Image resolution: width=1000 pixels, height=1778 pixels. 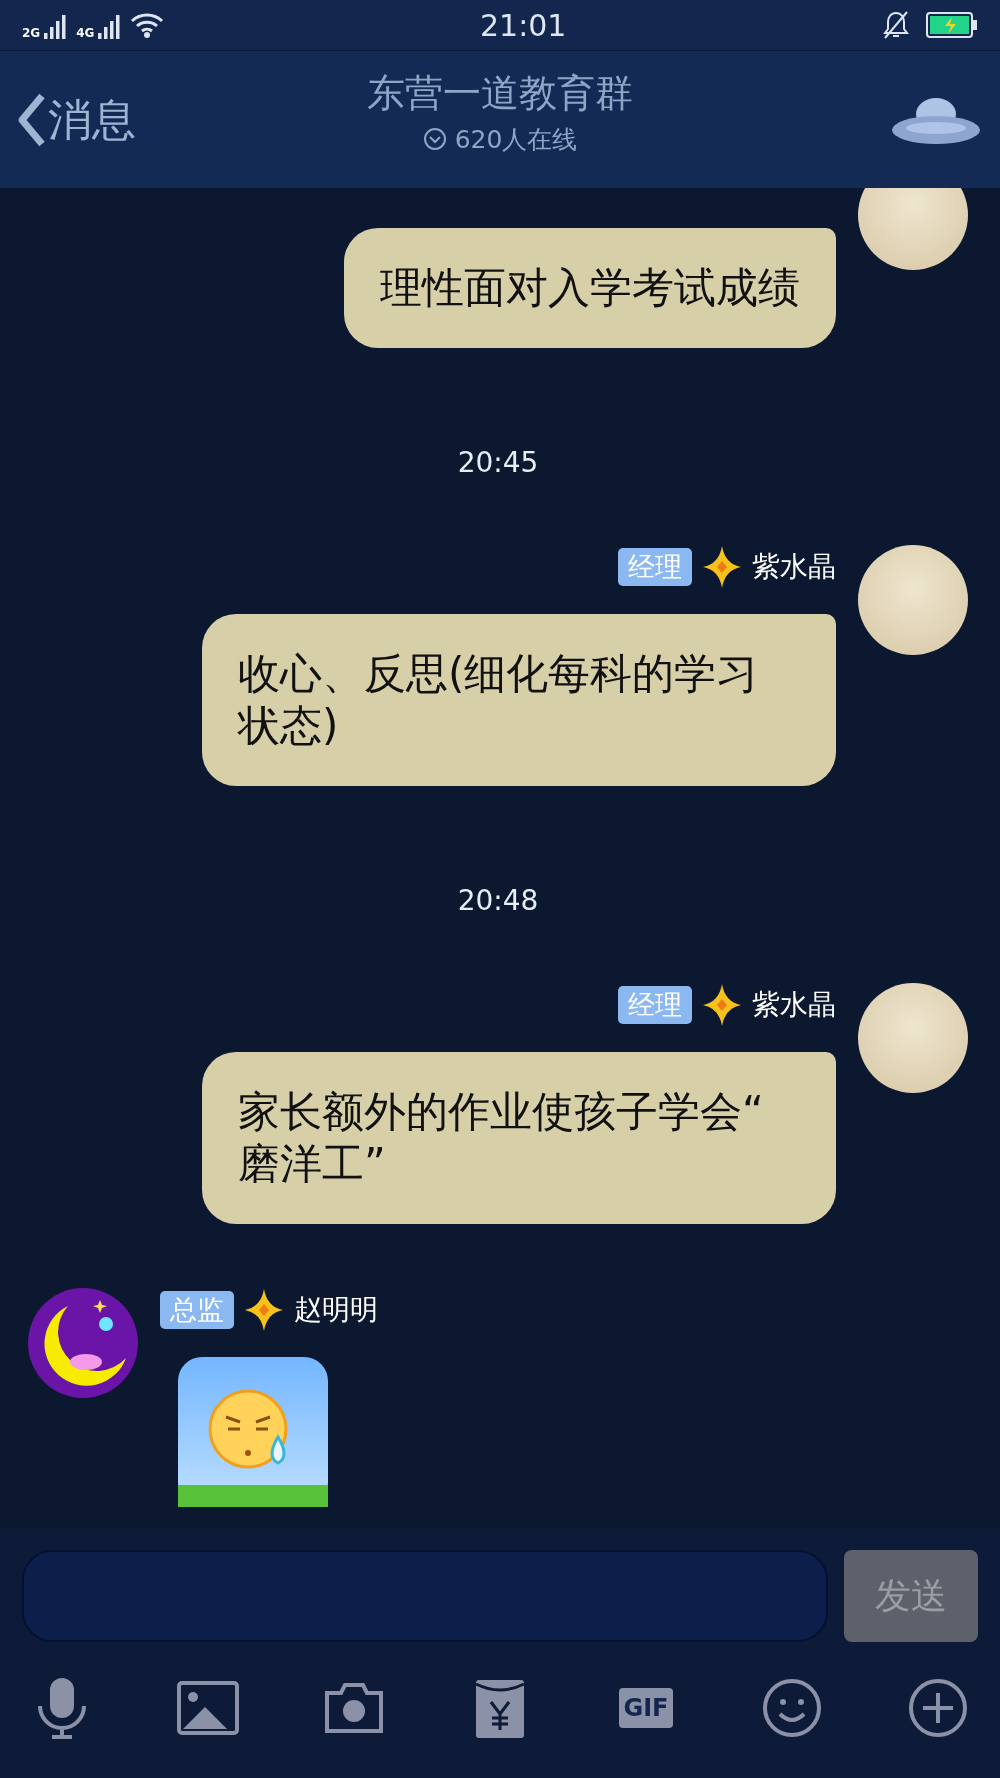 I want to click on battery-charging-icon, so click(x=952, y=25).